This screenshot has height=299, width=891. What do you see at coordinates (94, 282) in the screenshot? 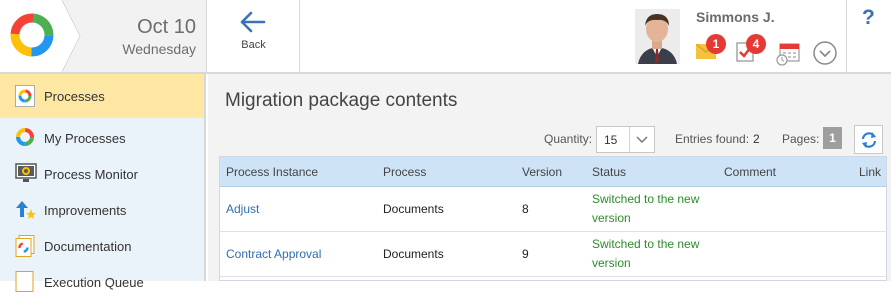
I see `sidebar-item-label: Execution Queue` at bounding box center [94, 282].